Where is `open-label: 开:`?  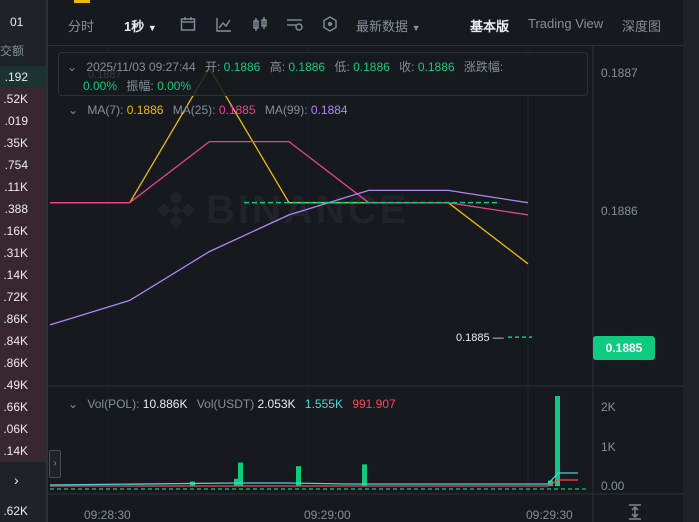 open-label: 开: is located at coordinates (212, 67).